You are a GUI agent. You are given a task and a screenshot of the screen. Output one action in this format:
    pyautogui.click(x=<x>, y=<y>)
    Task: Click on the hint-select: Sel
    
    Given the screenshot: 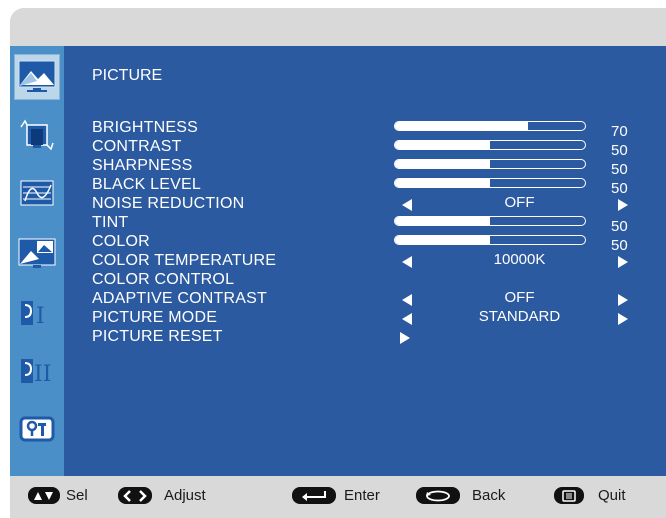 What is the action you would take?
    pyautogui.click(x=58, y=495)
    